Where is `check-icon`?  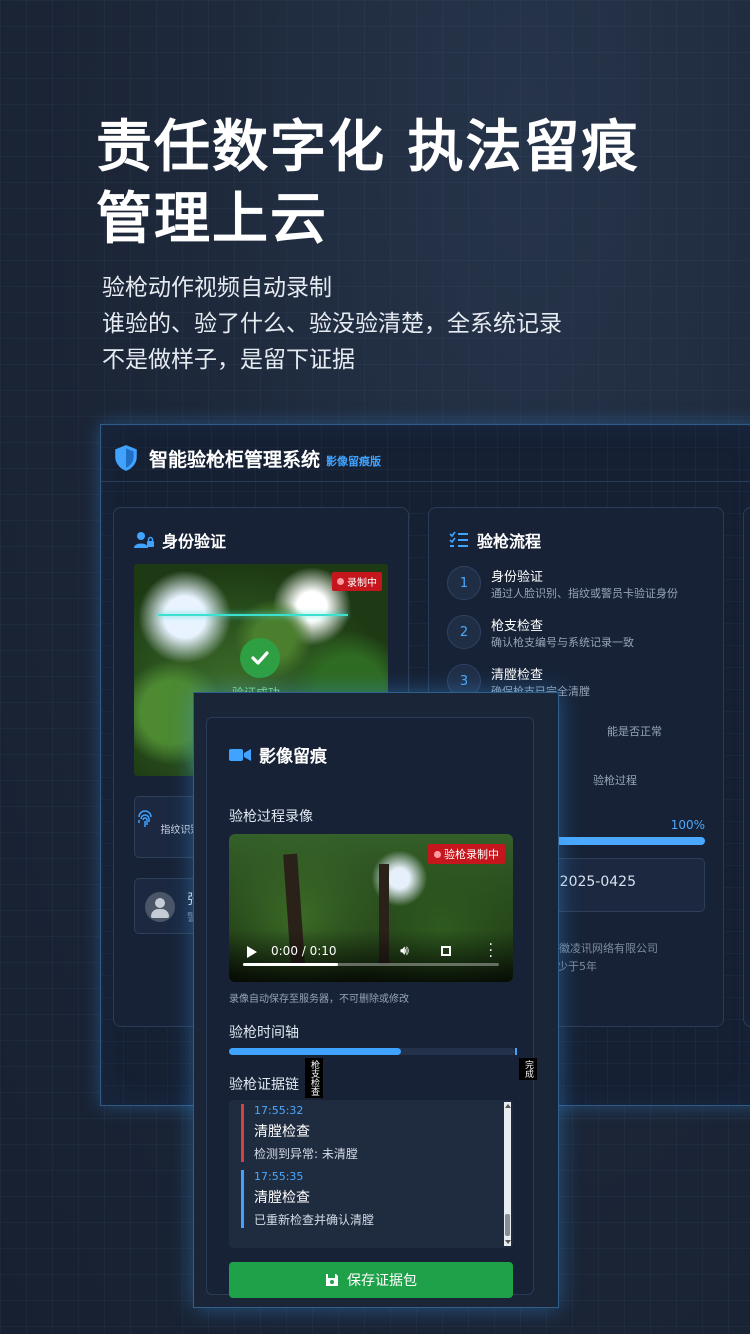
check-icon is located at coordinates (260, 658).